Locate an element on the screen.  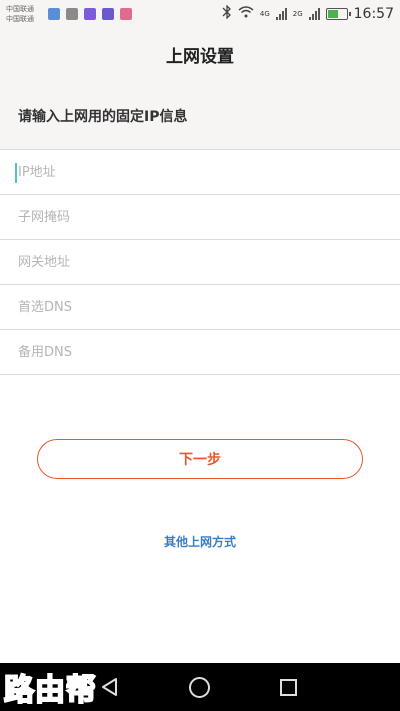
gateway-row is located at coordinates (200, 262).